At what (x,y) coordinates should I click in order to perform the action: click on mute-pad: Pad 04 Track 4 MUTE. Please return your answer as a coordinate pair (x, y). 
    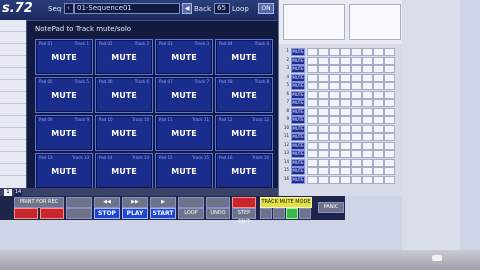
    Looking at the image, I should click on (244, 57).